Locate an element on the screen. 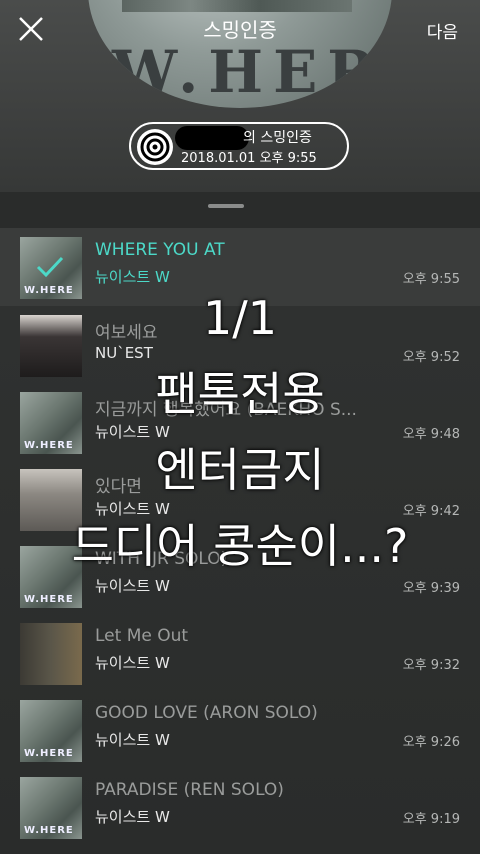 This screenshot has height=854, width=480. song-title: GOOD LOVE (ARON SOLO) is located at coordinates (206, 713).